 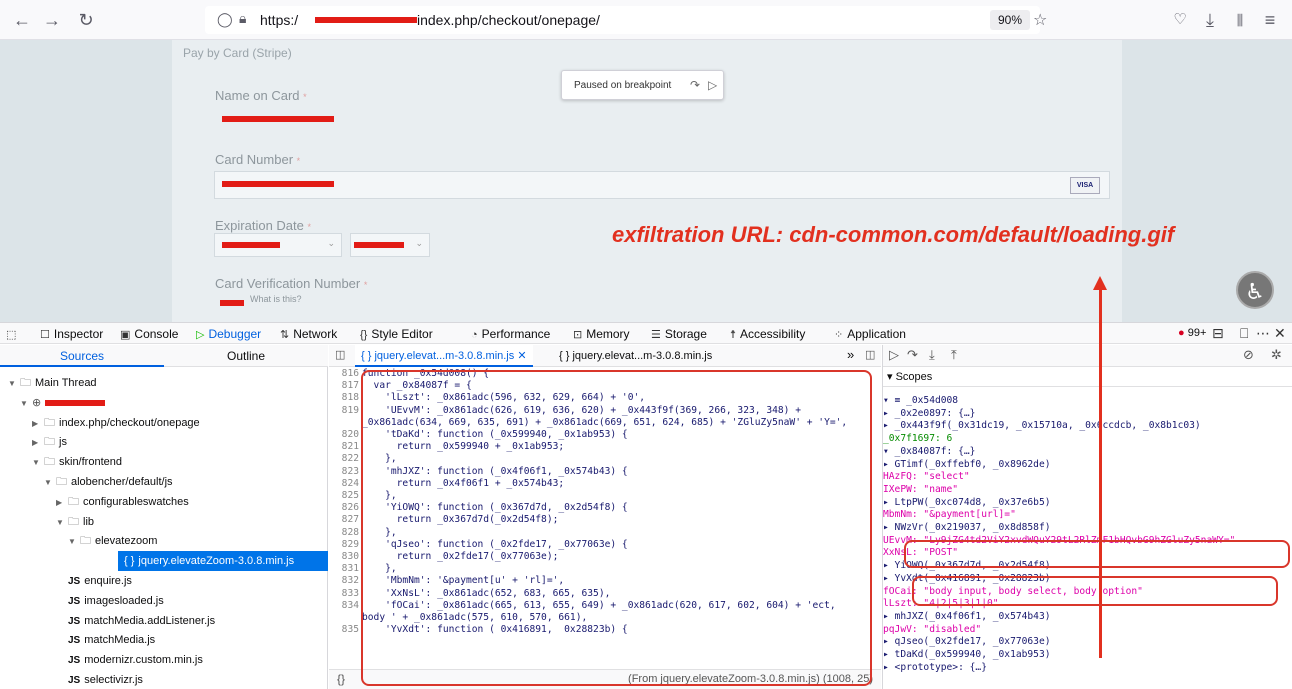 I want to click on scope-variable: IXePW: "name", so click(x=1087, y=489).